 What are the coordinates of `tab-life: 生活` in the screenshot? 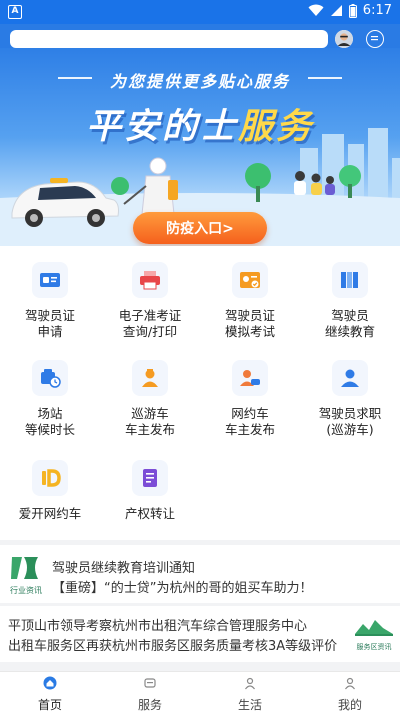 It's located at (250, 693).